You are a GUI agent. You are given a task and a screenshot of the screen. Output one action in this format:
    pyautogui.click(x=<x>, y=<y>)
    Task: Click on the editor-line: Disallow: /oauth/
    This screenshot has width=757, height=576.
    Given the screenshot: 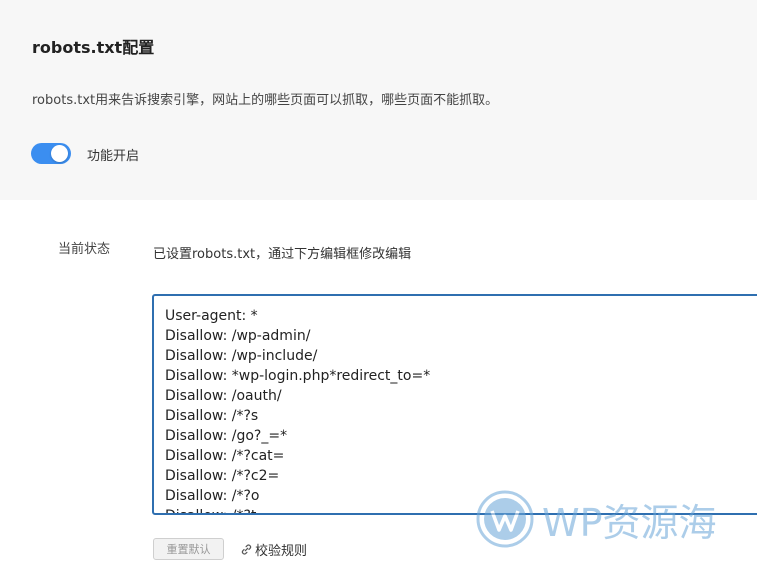 What is the action you would take?
    pyautogui.click(x=223, y=396)
    